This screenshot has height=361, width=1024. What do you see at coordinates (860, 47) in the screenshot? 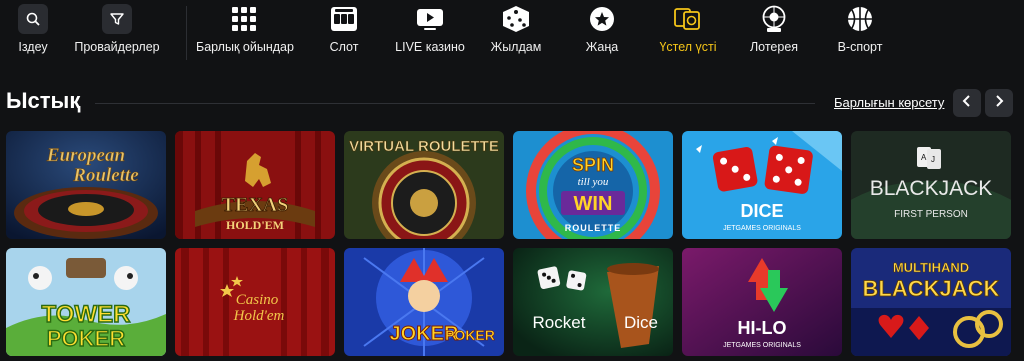
I see `nav-label: В-спорт` at bounding box center [860, 47].